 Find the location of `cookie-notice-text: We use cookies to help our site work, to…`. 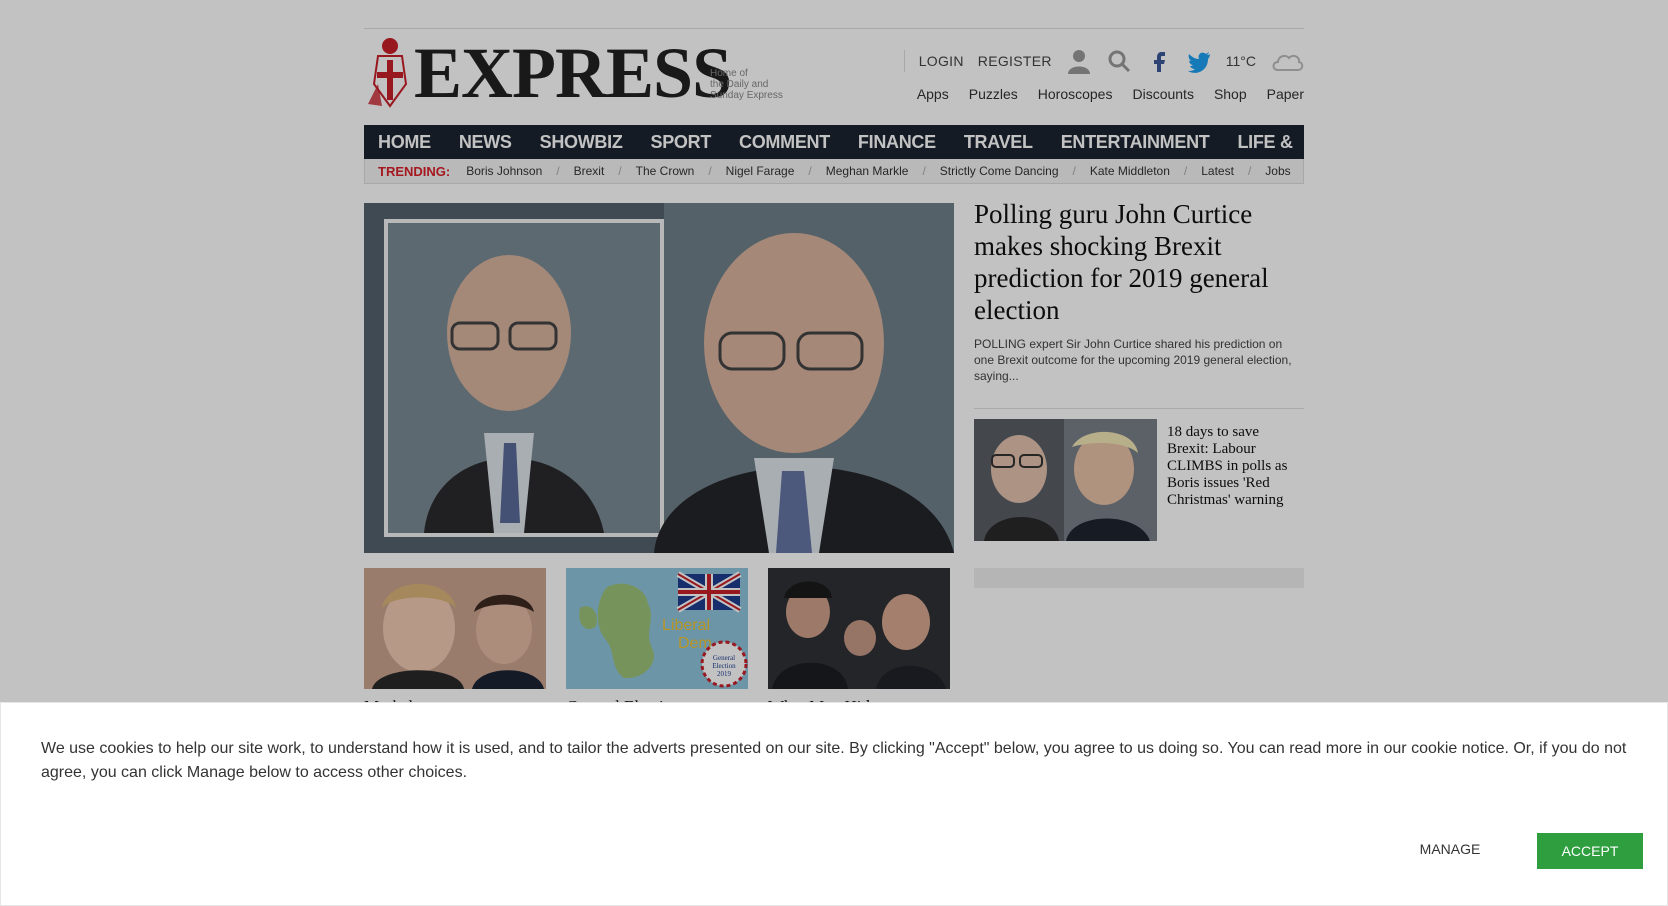

cookie-notice-text: We use cookies to help our site work, to… is located at coordinates (834, 760).